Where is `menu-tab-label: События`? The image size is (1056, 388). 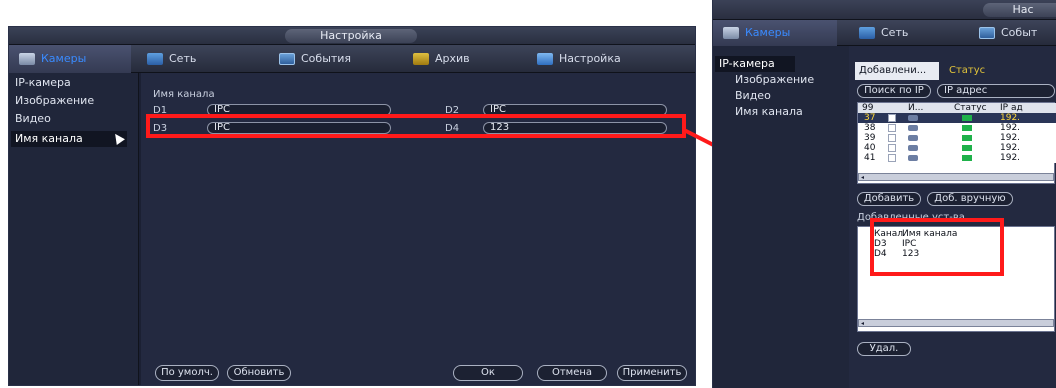 menu-tab-label: События is located at coordinates (326, 58).